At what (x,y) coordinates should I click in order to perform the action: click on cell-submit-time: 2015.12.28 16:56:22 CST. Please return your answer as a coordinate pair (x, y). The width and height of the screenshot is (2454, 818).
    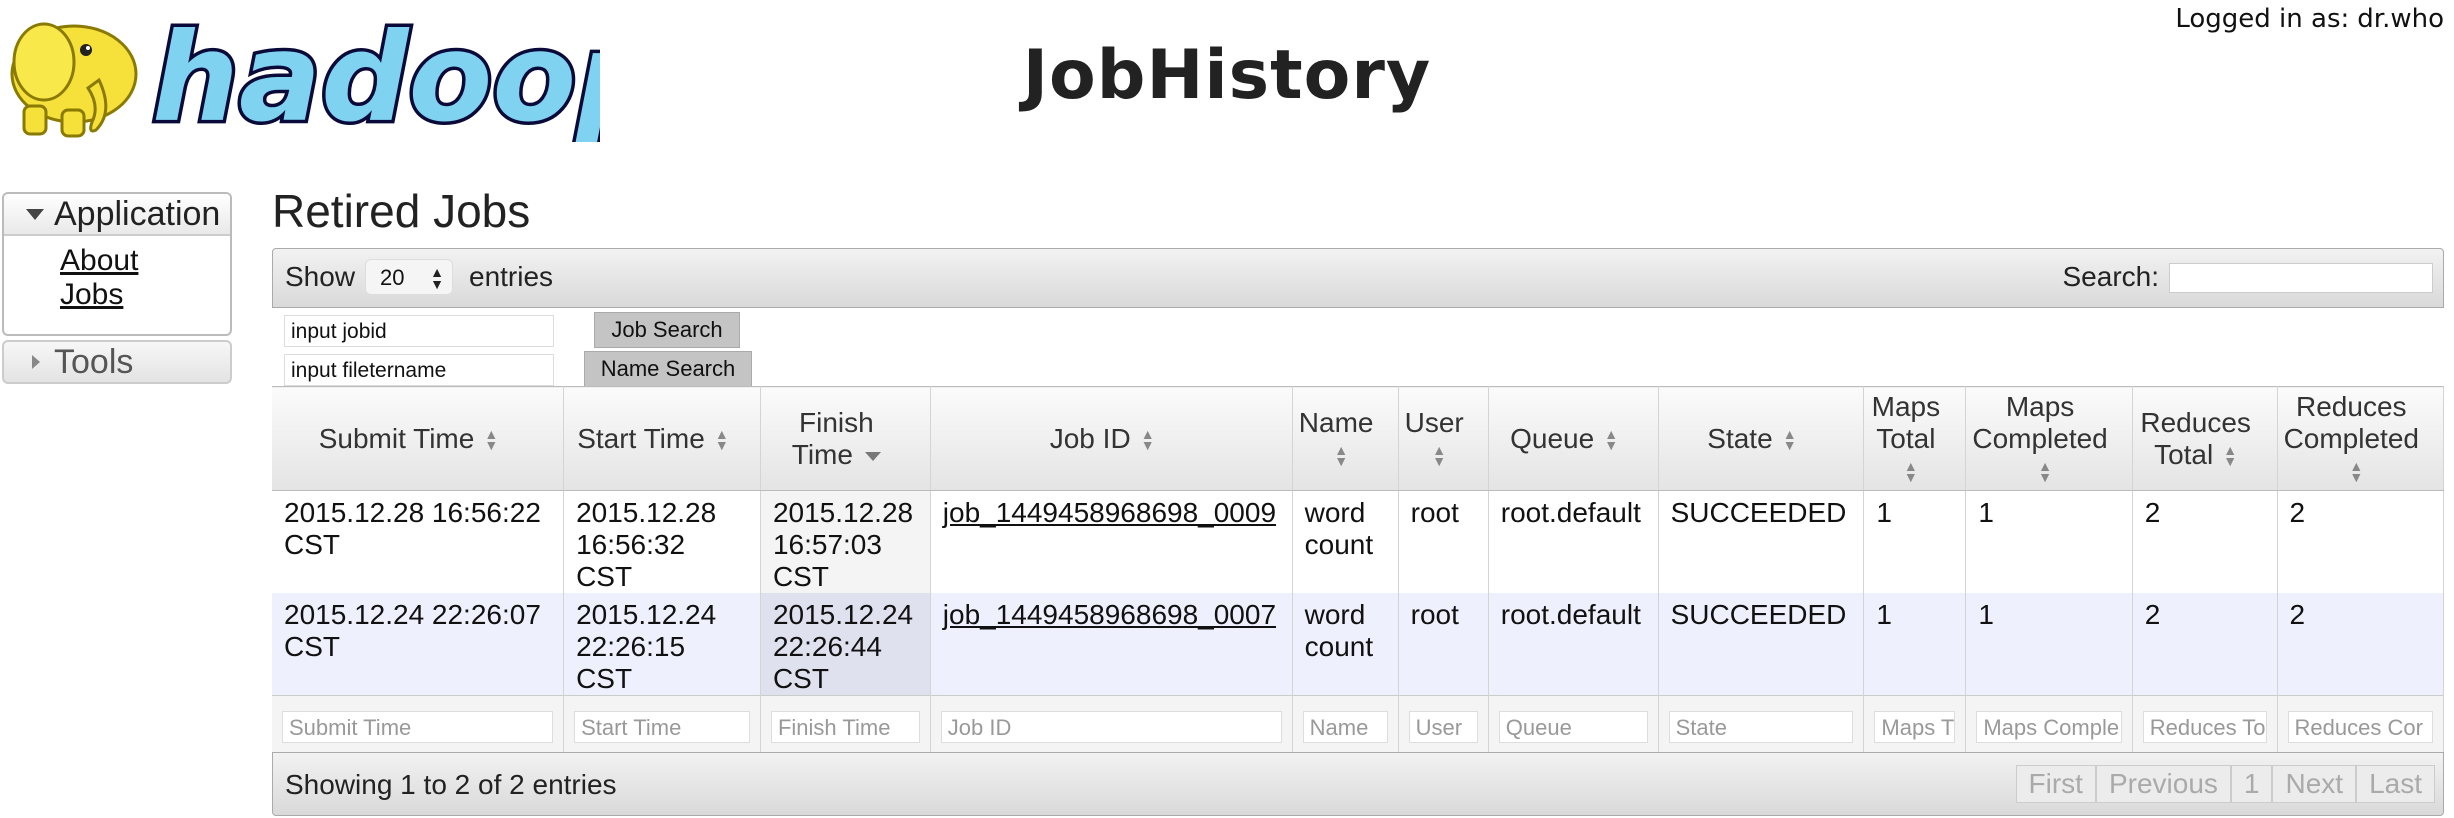
    Looking at the image, I should click on (418, 541).